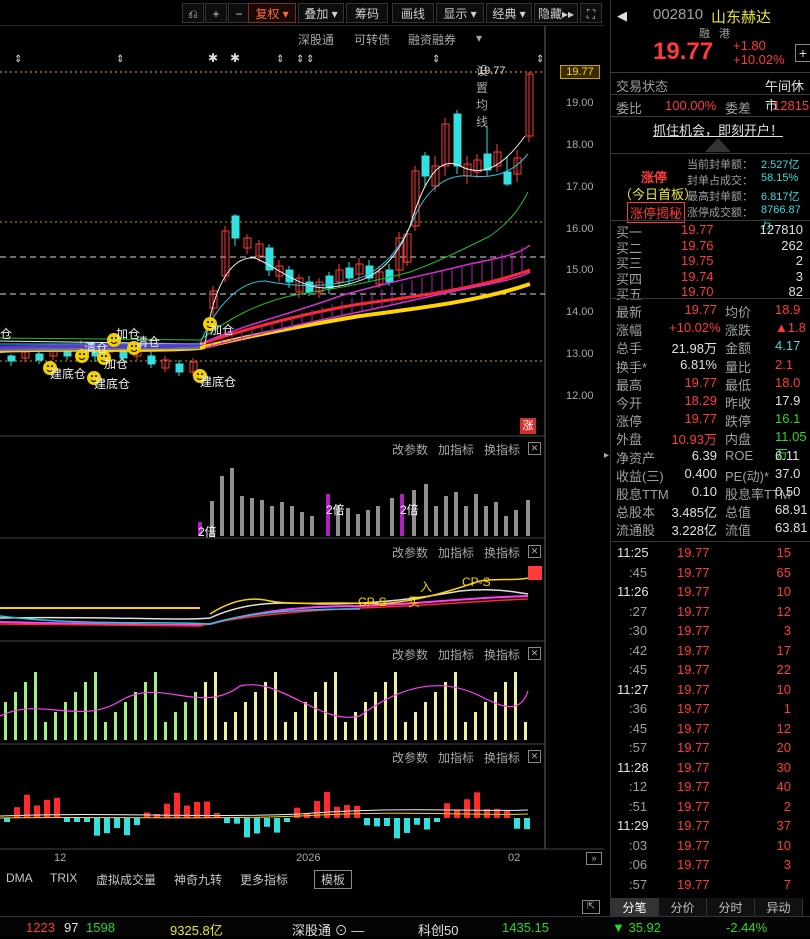 Image resolution: width=810 pixels, height=939 pixels. I want to click on limit-up-badge: 涨, so click(528, 426).